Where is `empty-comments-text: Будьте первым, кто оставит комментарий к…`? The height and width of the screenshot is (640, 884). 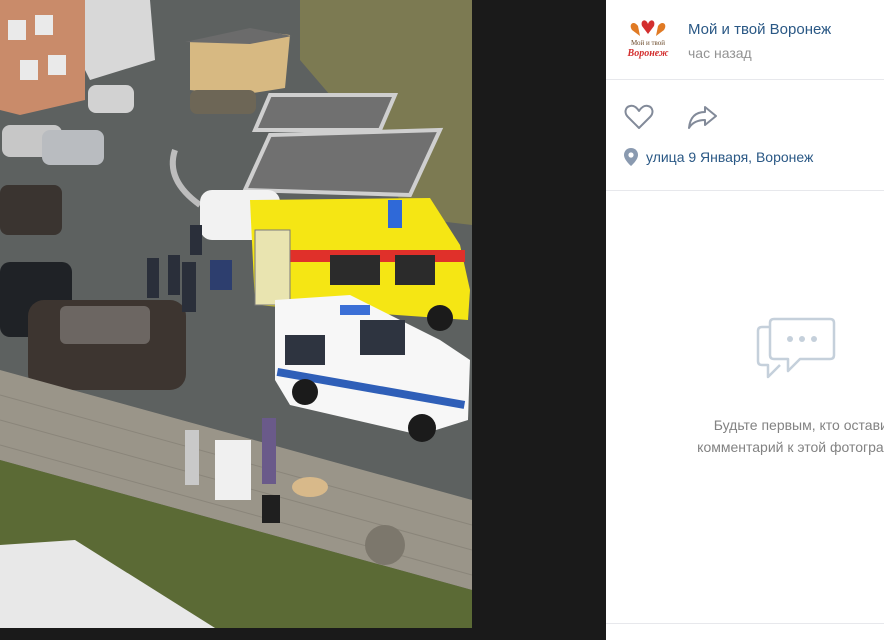
empty-comments-text: Будьте первым, кто оставит комментарий к… is located at coordinates (779, 436).